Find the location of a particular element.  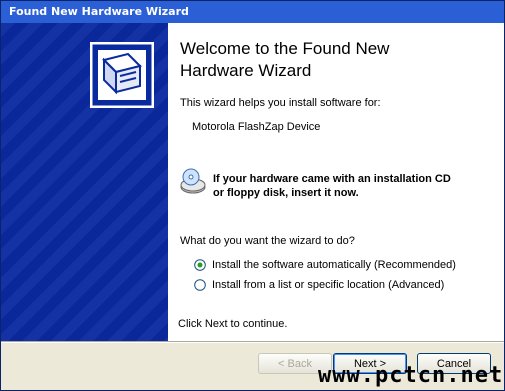

watermark: www.pctcn.net is located at coordinates (411, 375).